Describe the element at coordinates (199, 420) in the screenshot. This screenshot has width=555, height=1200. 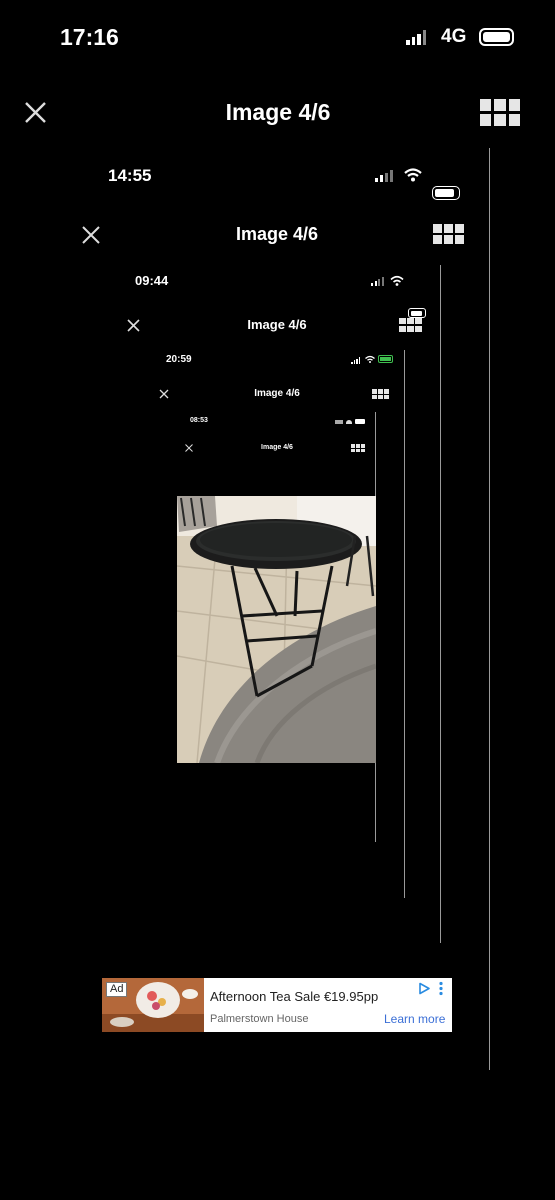
I see `status-time: 08:53` at that location.